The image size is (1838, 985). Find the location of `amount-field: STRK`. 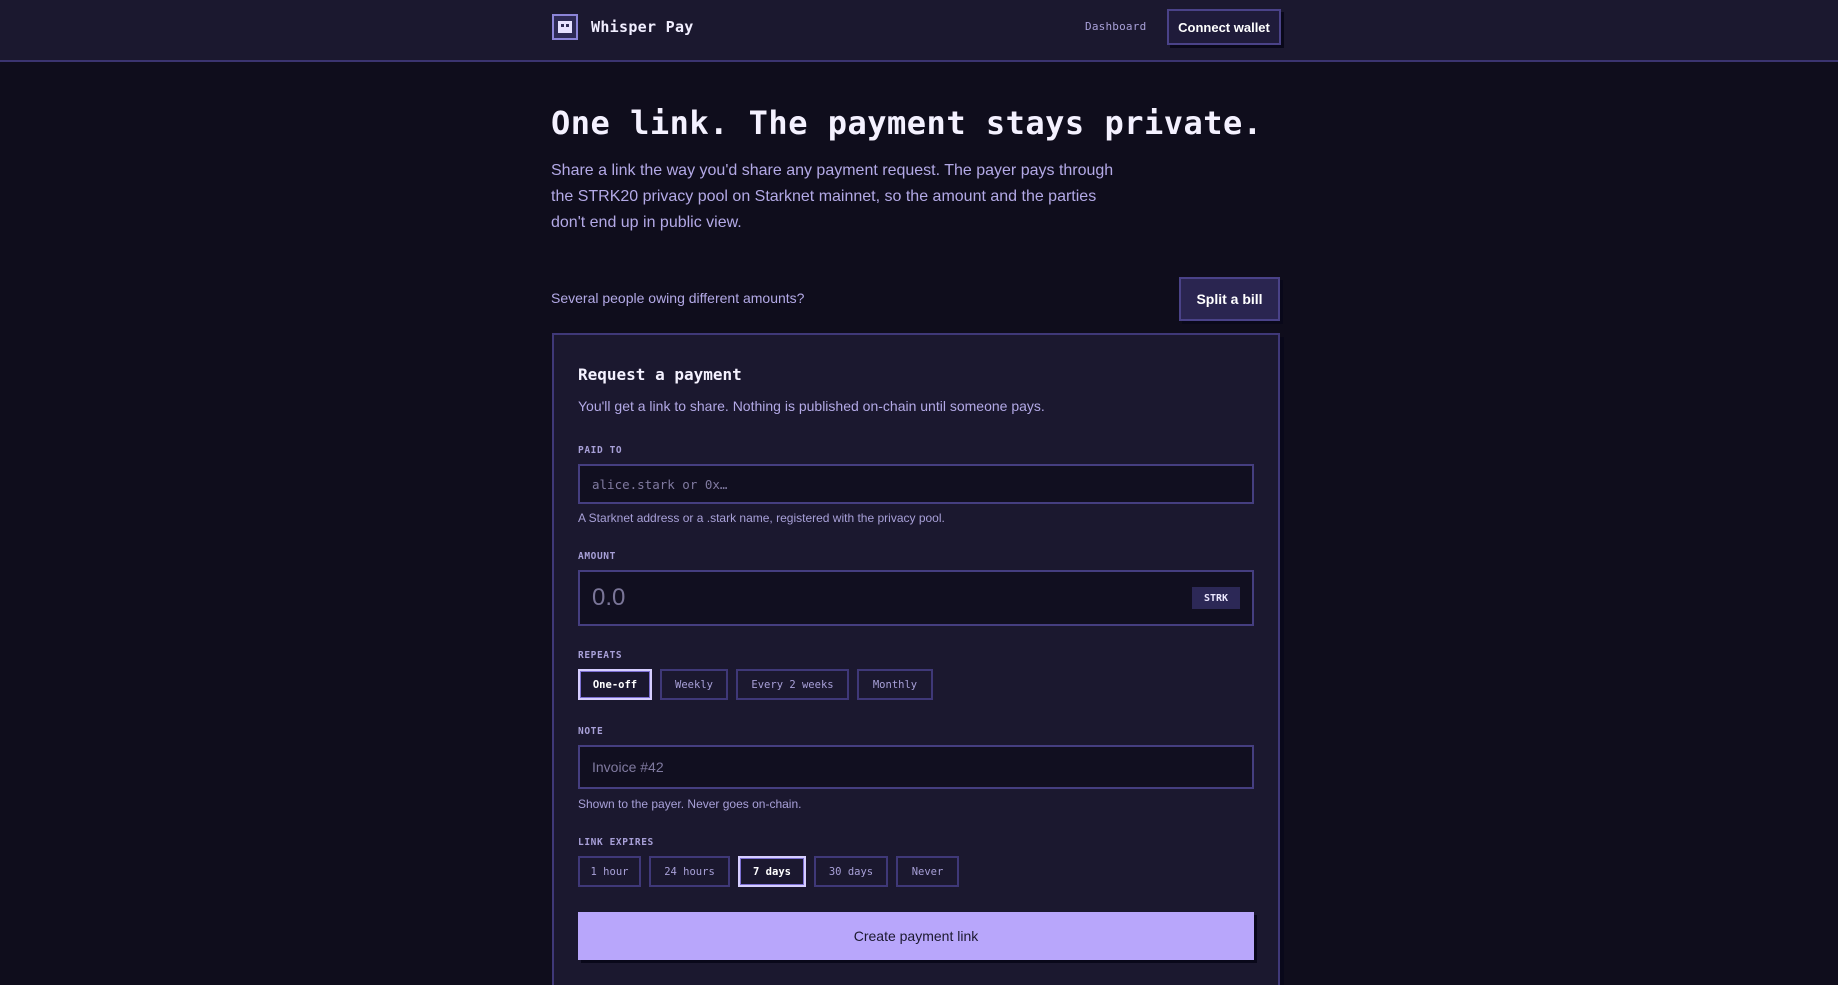

amount-field: STRK is located at coordinates (916, 598).